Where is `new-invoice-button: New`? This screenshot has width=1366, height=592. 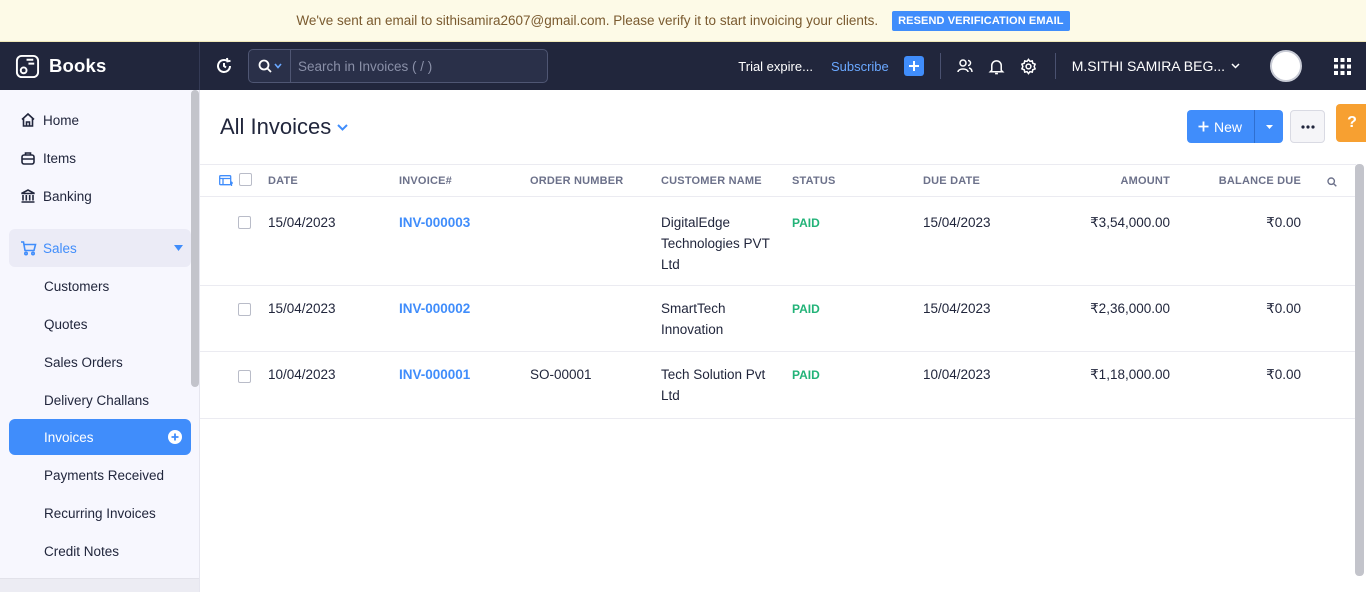 new-invoice-button: New is located at coordinates (1221, 126).